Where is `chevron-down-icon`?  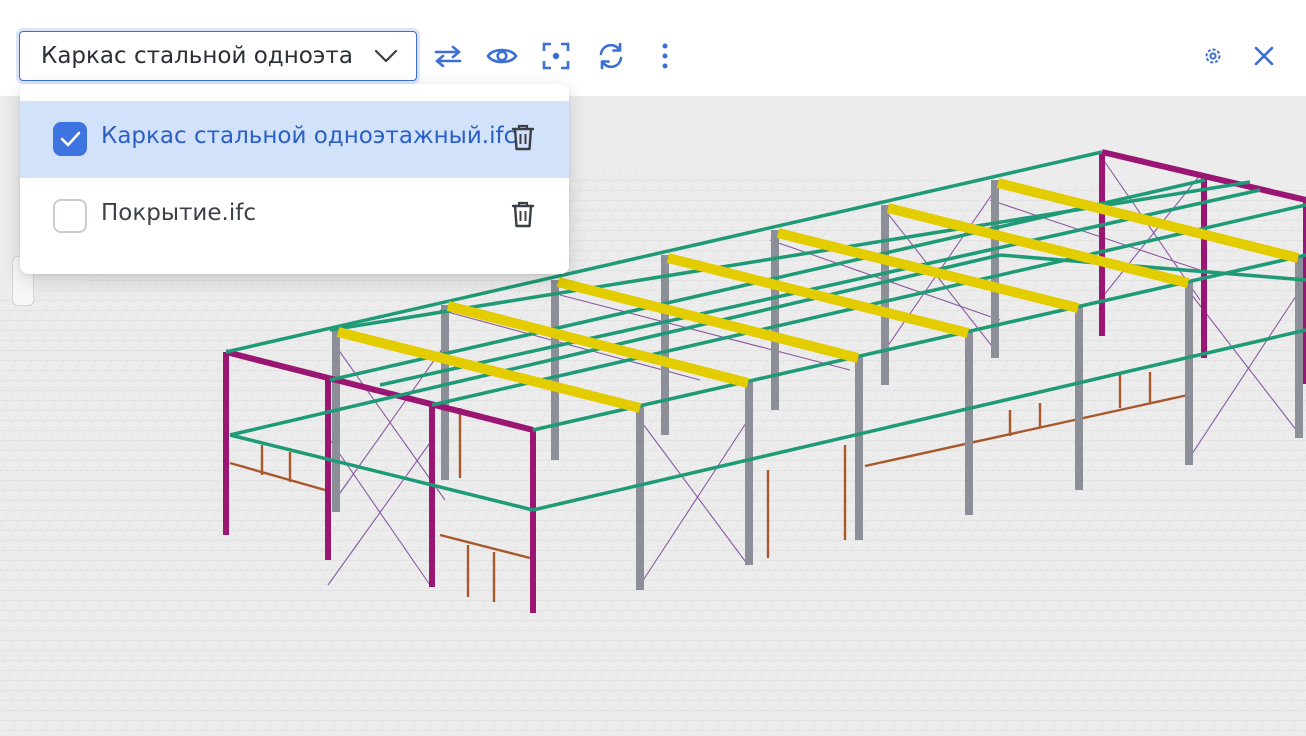
chevron-down-icon is located at coordinates (386, 56).